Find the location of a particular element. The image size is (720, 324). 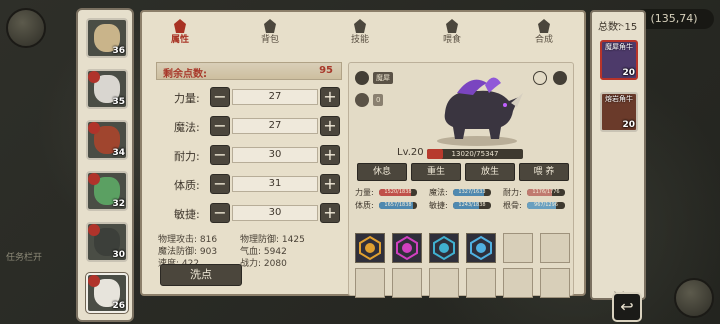

pet-stat-label: 体质: is located at coordinates (364, 205).